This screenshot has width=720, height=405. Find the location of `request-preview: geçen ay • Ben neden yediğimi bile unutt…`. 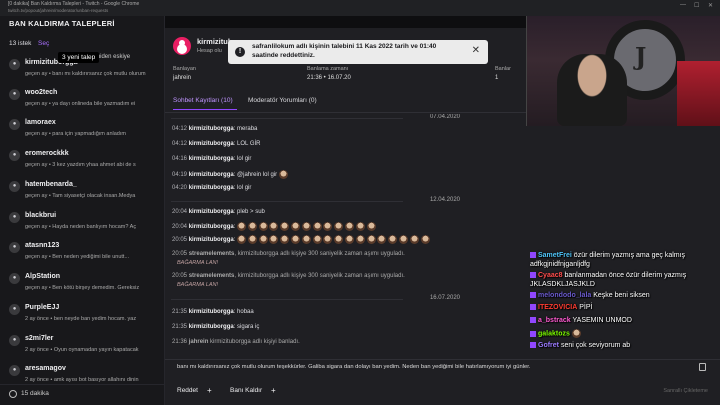

request-preview: geçen ay • Ben neden yediğimi bile unutt… is located at coordinates (77, 257).